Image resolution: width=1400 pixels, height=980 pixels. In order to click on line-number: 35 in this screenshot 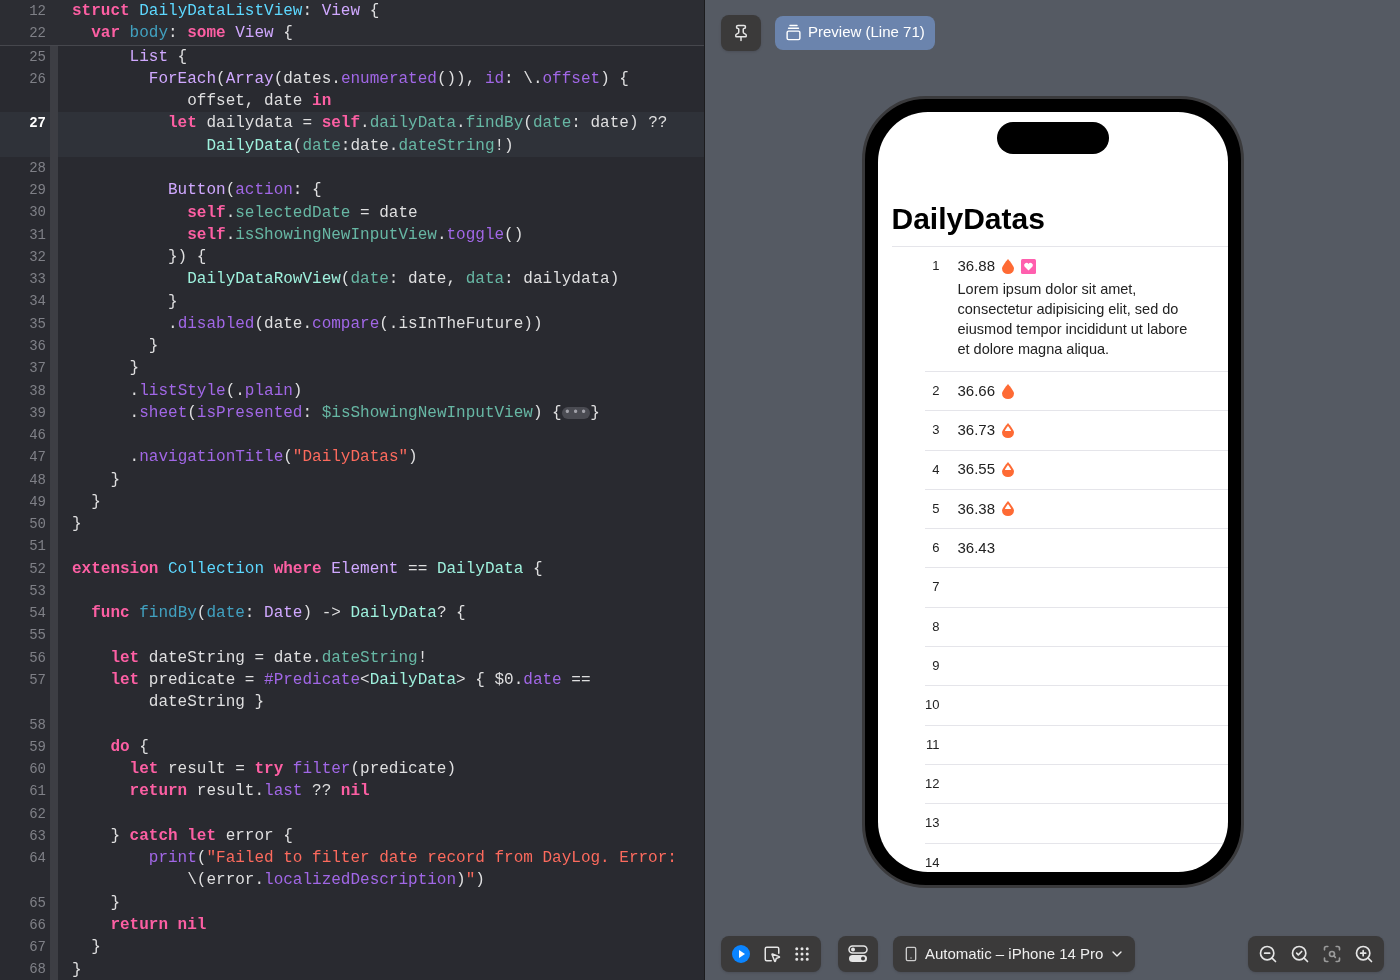, I will do `click(37, 324)`.